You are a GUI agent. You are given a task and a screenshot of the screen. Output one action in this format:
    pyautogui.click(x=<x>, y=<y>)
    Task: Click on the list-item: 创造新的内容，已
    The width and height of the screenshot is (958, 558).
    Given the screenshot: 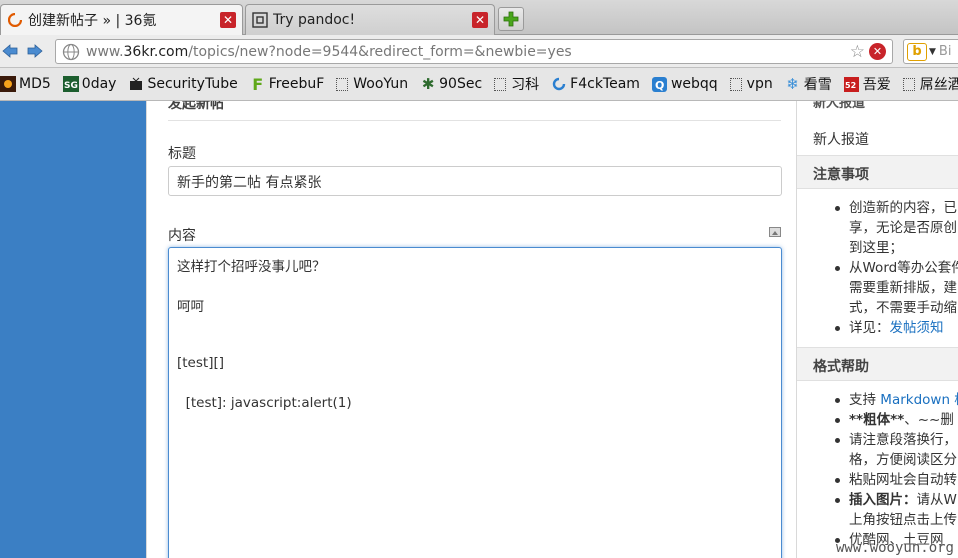 What is the action you would take?
    pyautogui.click(x=877, y=208)
    